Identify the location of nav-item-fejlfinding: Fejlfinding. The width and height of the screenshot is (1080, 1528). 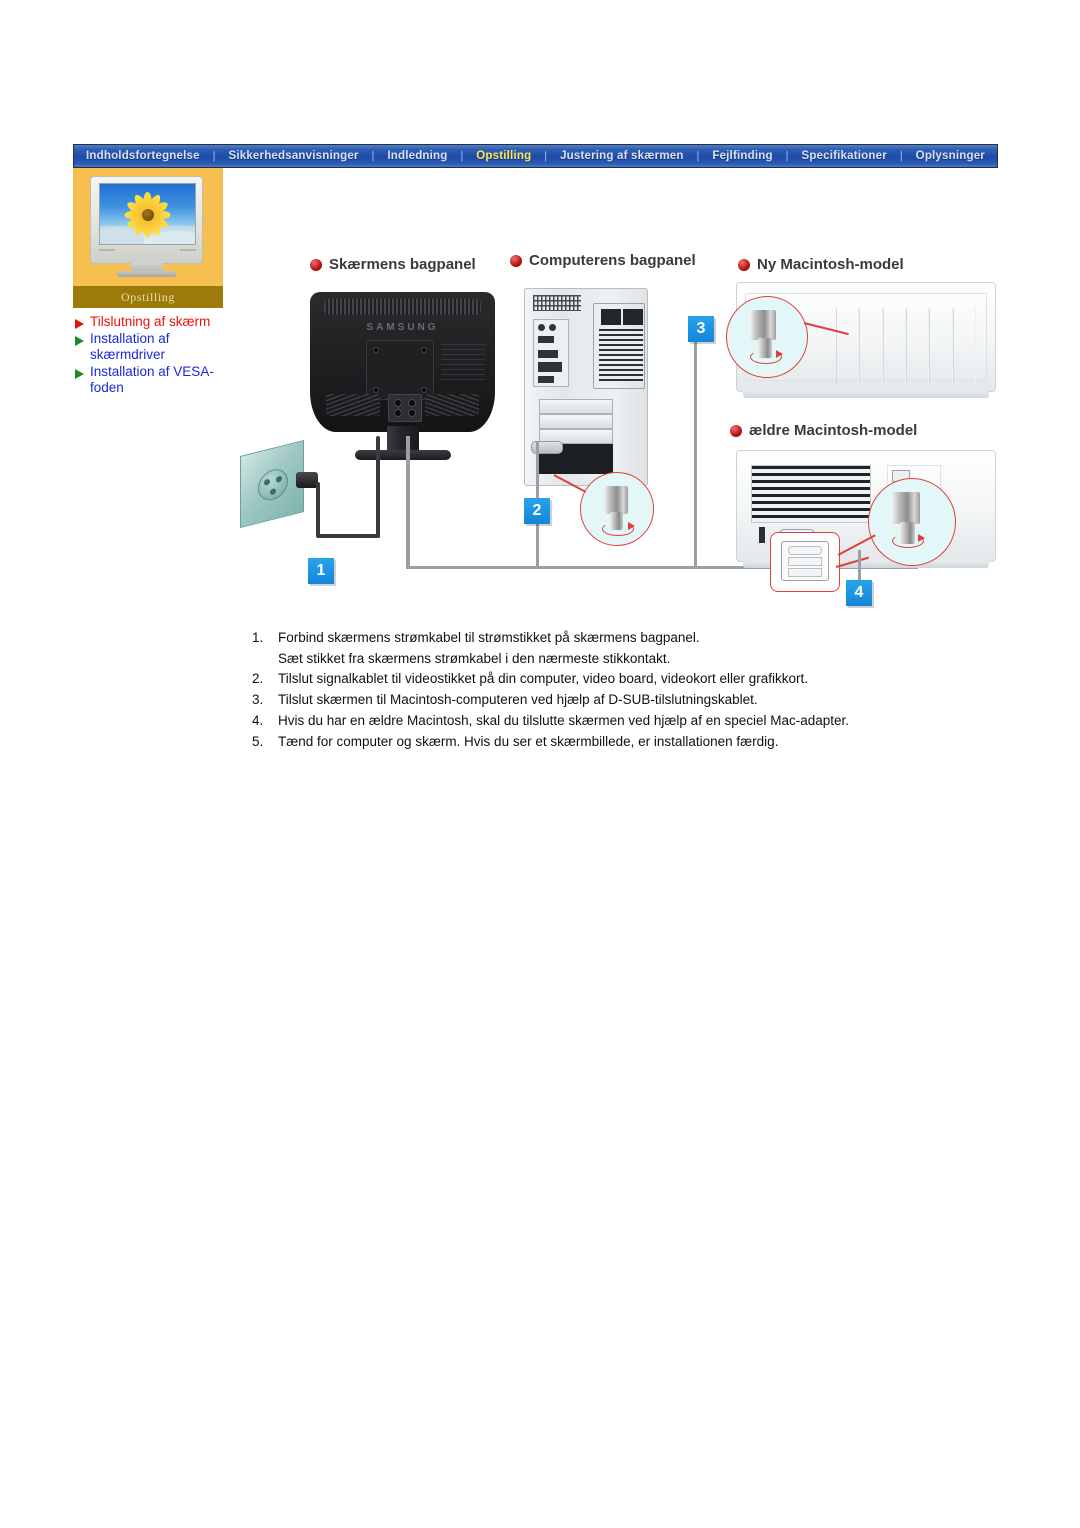
(742, 156).